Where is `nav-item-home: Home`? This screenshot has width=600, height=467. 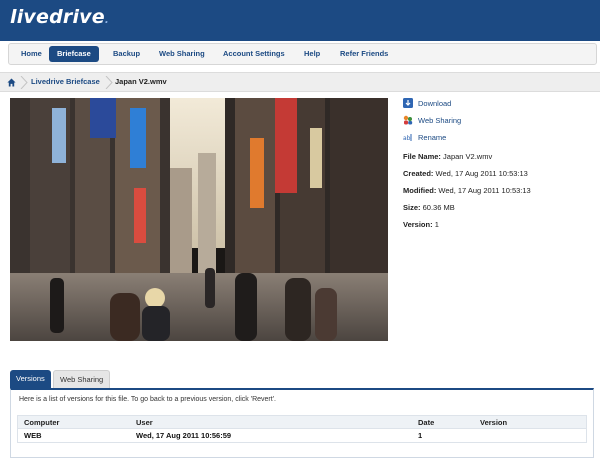
nav-item-home: Home is located at coordinates (31, 54).